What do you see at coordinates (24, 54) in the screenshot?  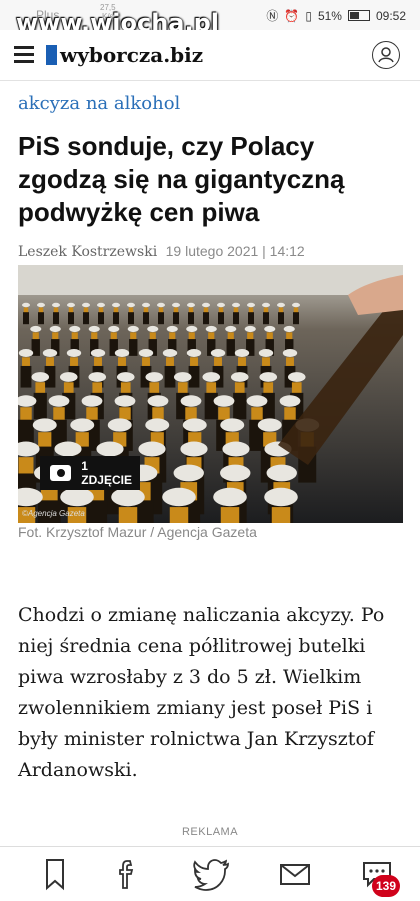 I see `hamburger-icon` at bounding box center [24, 54].